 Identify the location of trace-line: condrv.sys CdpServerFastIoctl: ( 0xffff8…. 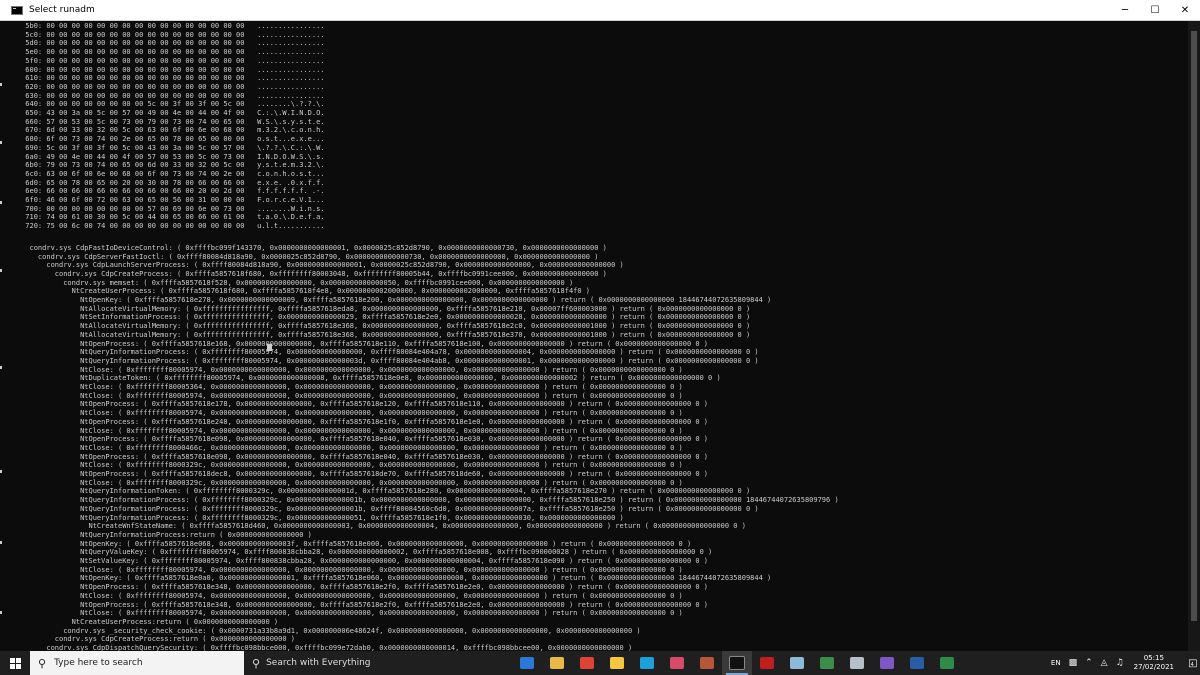
(299, 256).